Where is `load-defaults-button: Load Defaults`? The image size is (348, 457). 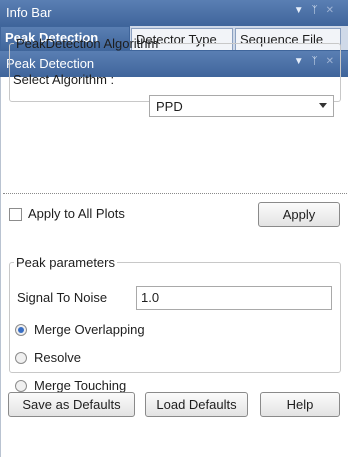
load-defaults-button: Load Defaults is located at coordinates (196, 404).